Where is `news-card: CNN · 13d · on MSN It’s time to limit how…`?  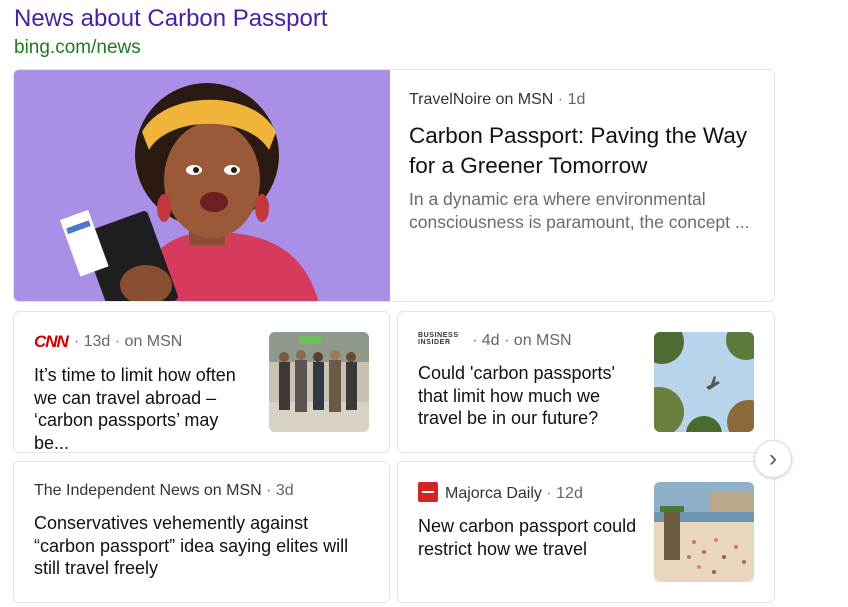 news-card: CNN · 13d · on MSN It’s time to limit how… is located at coordinates (201, 382).